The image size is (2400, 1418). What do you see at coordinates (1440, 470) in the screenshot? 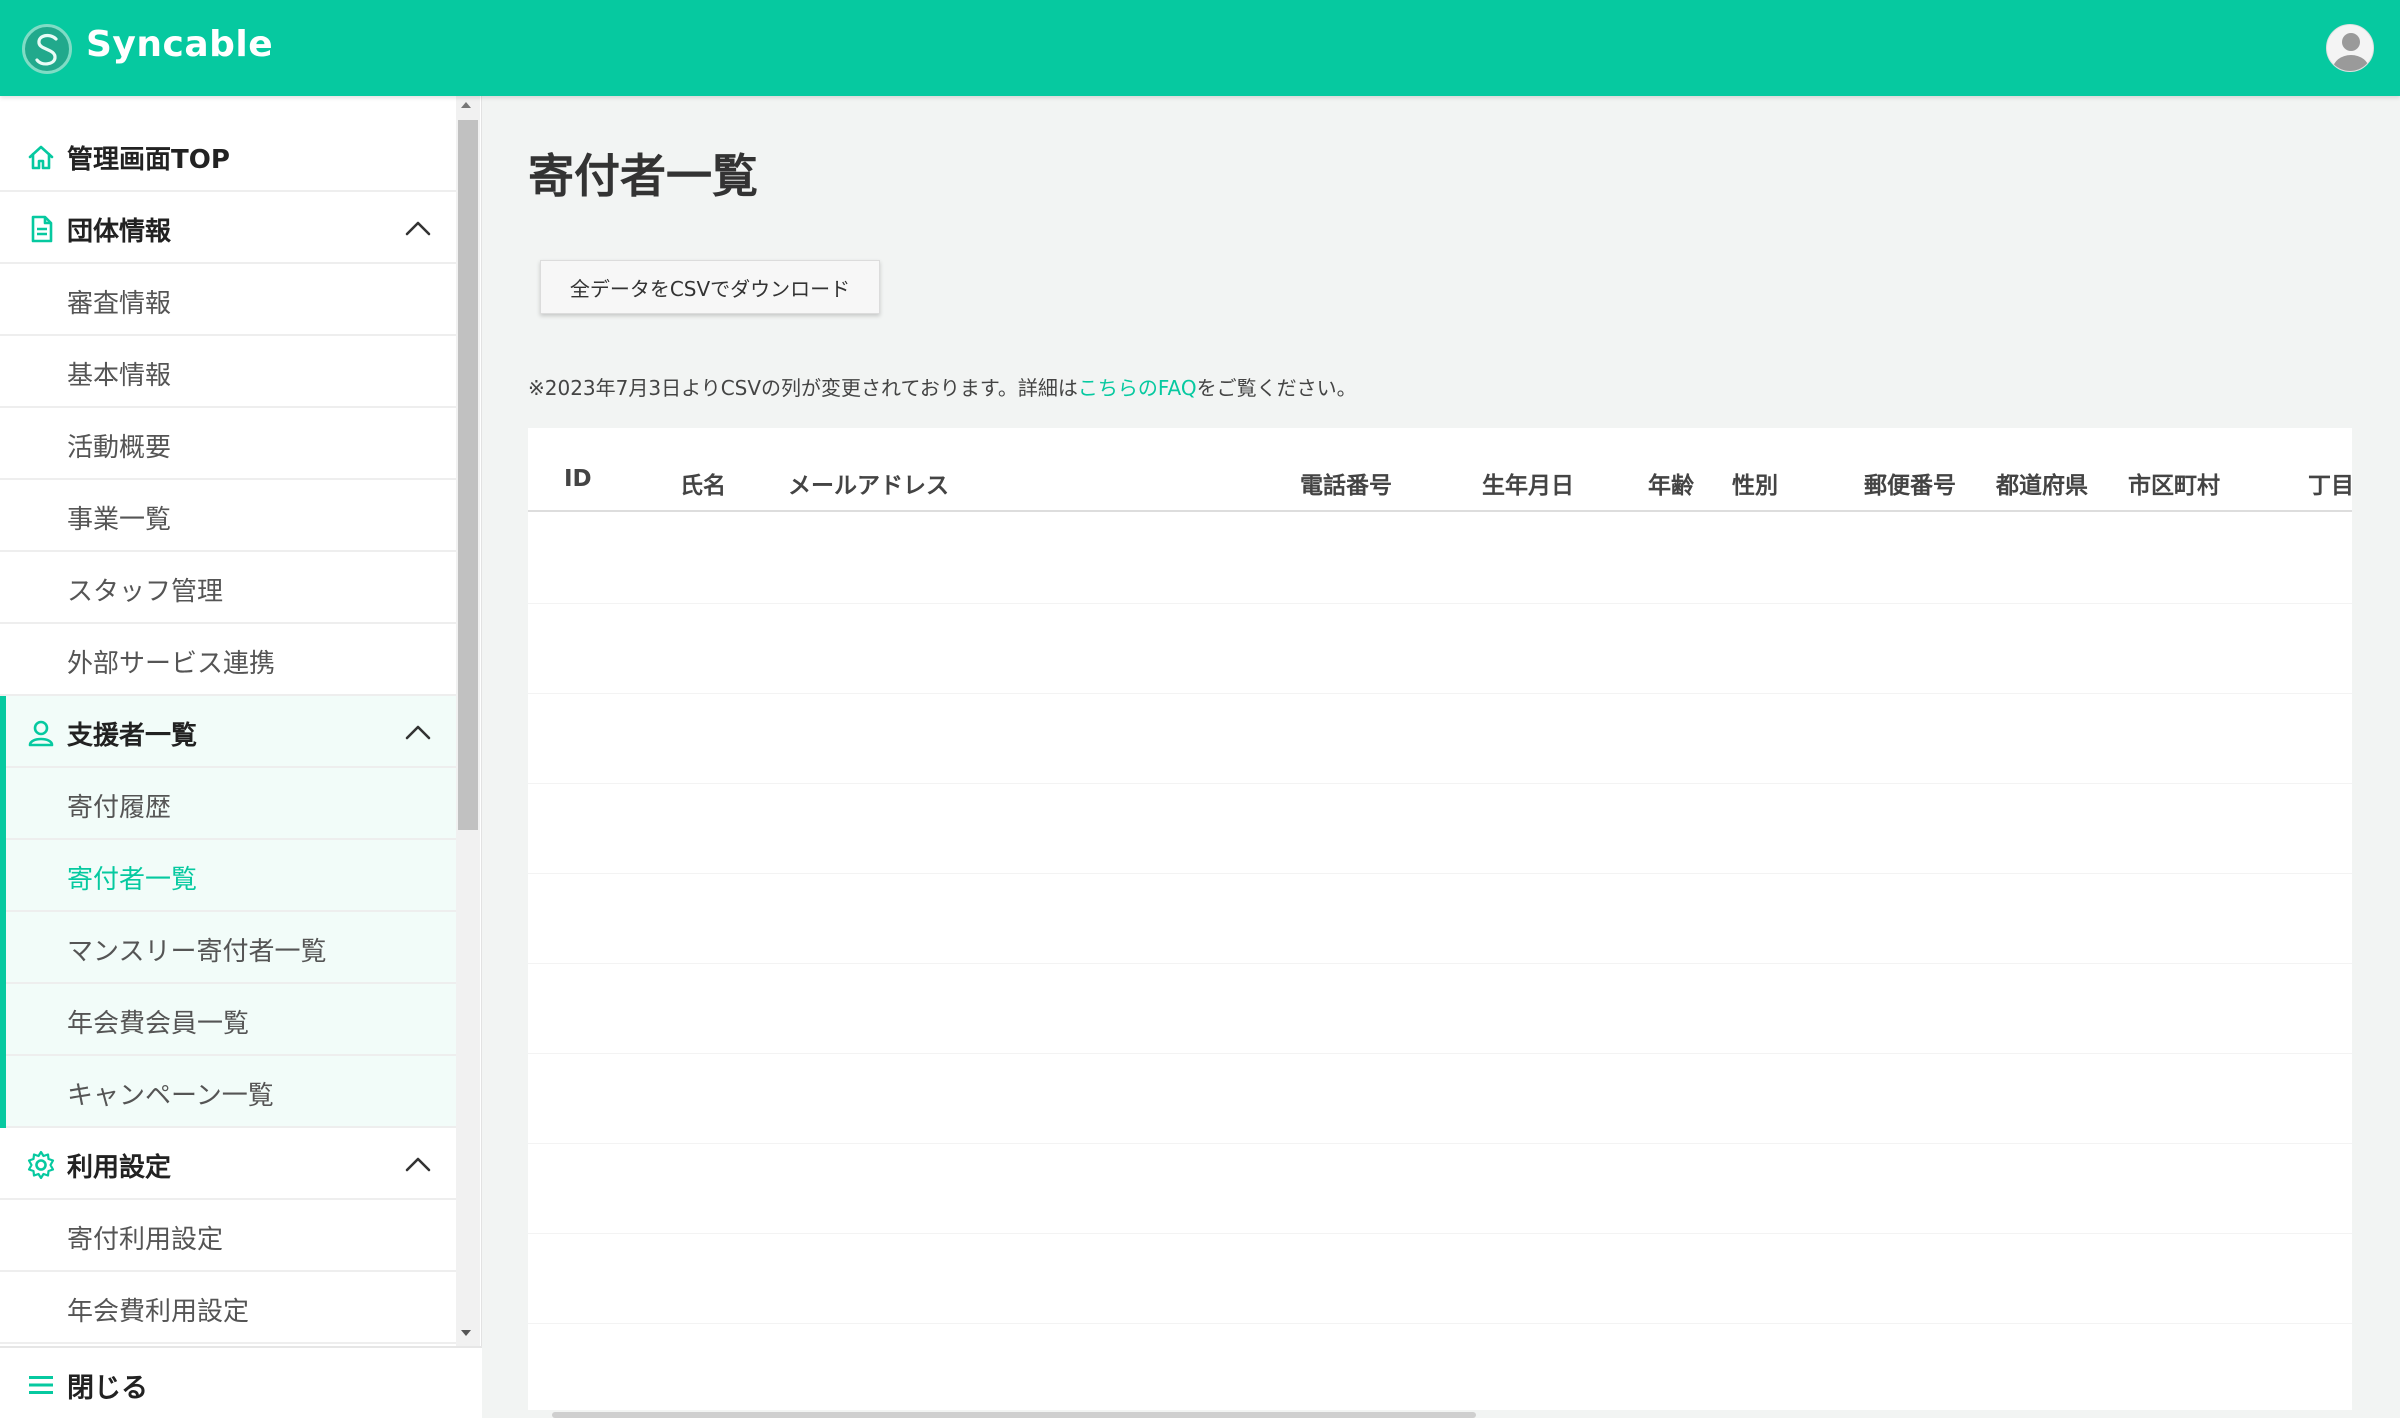
I see `table-header: ID 氏名 メールアドレス 電話番号 生年月日 年齢 性別 郵便番号 都道府県 市区町村 丁目` at bounding box center [1440, 470].